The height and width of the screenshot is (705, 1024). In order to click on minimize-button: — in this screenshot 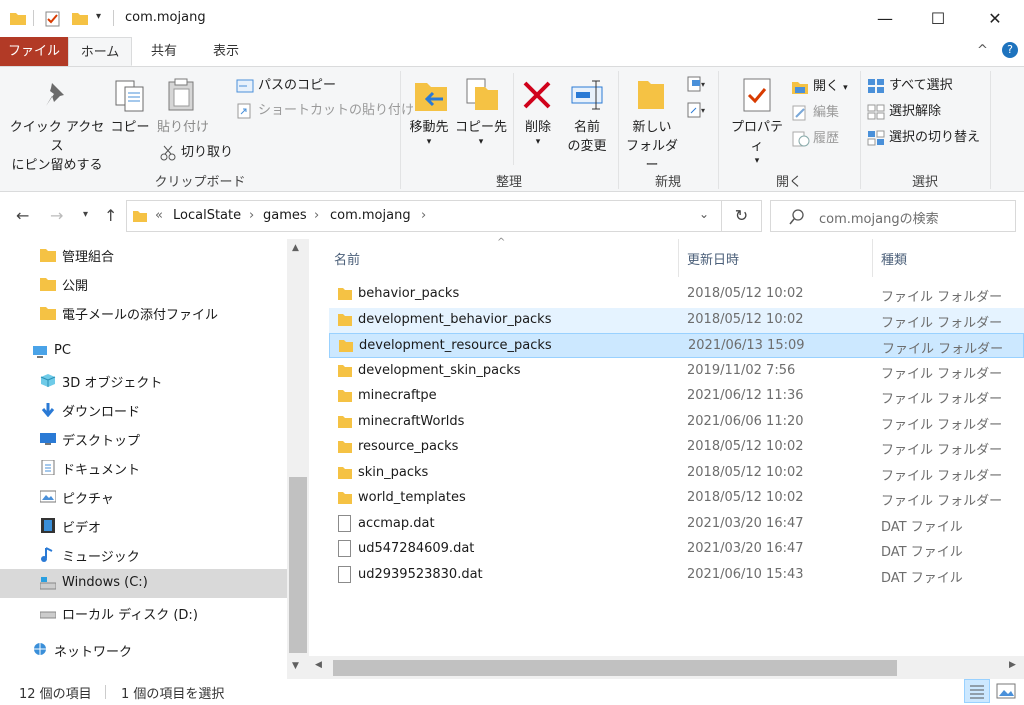, I will do `click(885, 18)`.